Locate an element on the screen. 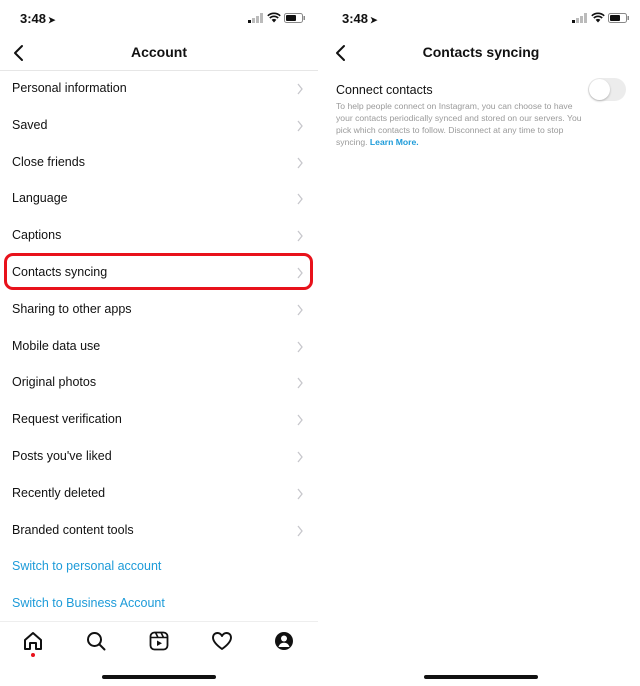 The image size is (640, 686). contacts-syncing-highlight is located at coordinates (158, 271).